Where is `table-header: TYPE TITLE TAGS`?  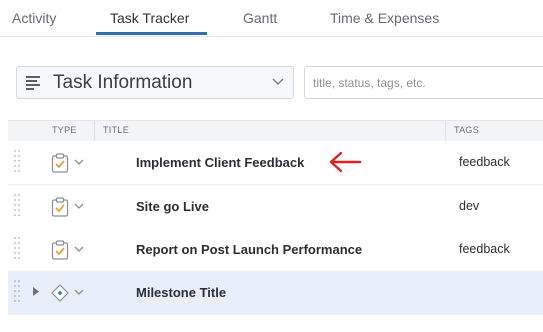 table-header: TYPE TITLE TAGS is located at coordinates (275, 131).